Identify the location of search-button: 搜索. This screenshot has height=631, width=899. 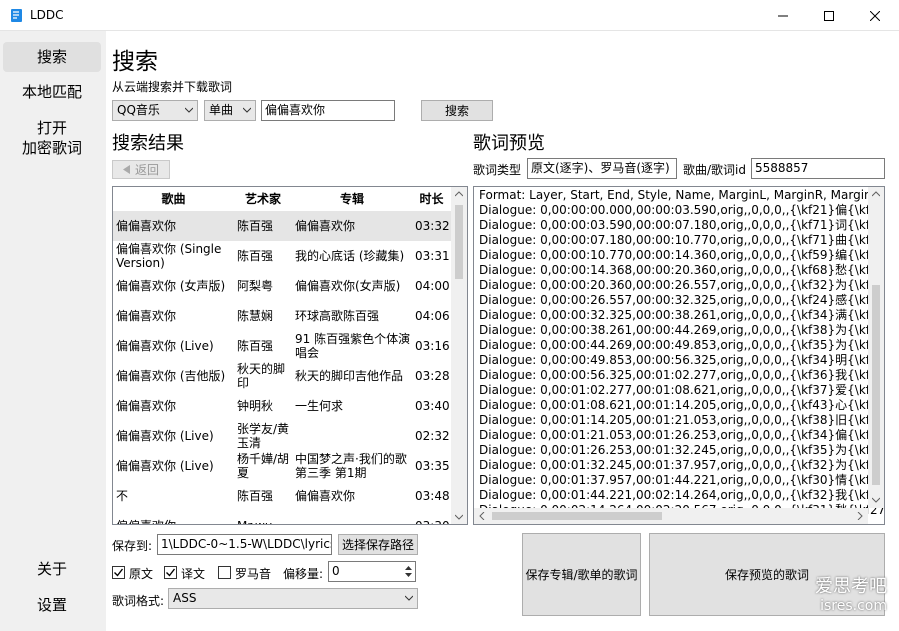
(457, 110).